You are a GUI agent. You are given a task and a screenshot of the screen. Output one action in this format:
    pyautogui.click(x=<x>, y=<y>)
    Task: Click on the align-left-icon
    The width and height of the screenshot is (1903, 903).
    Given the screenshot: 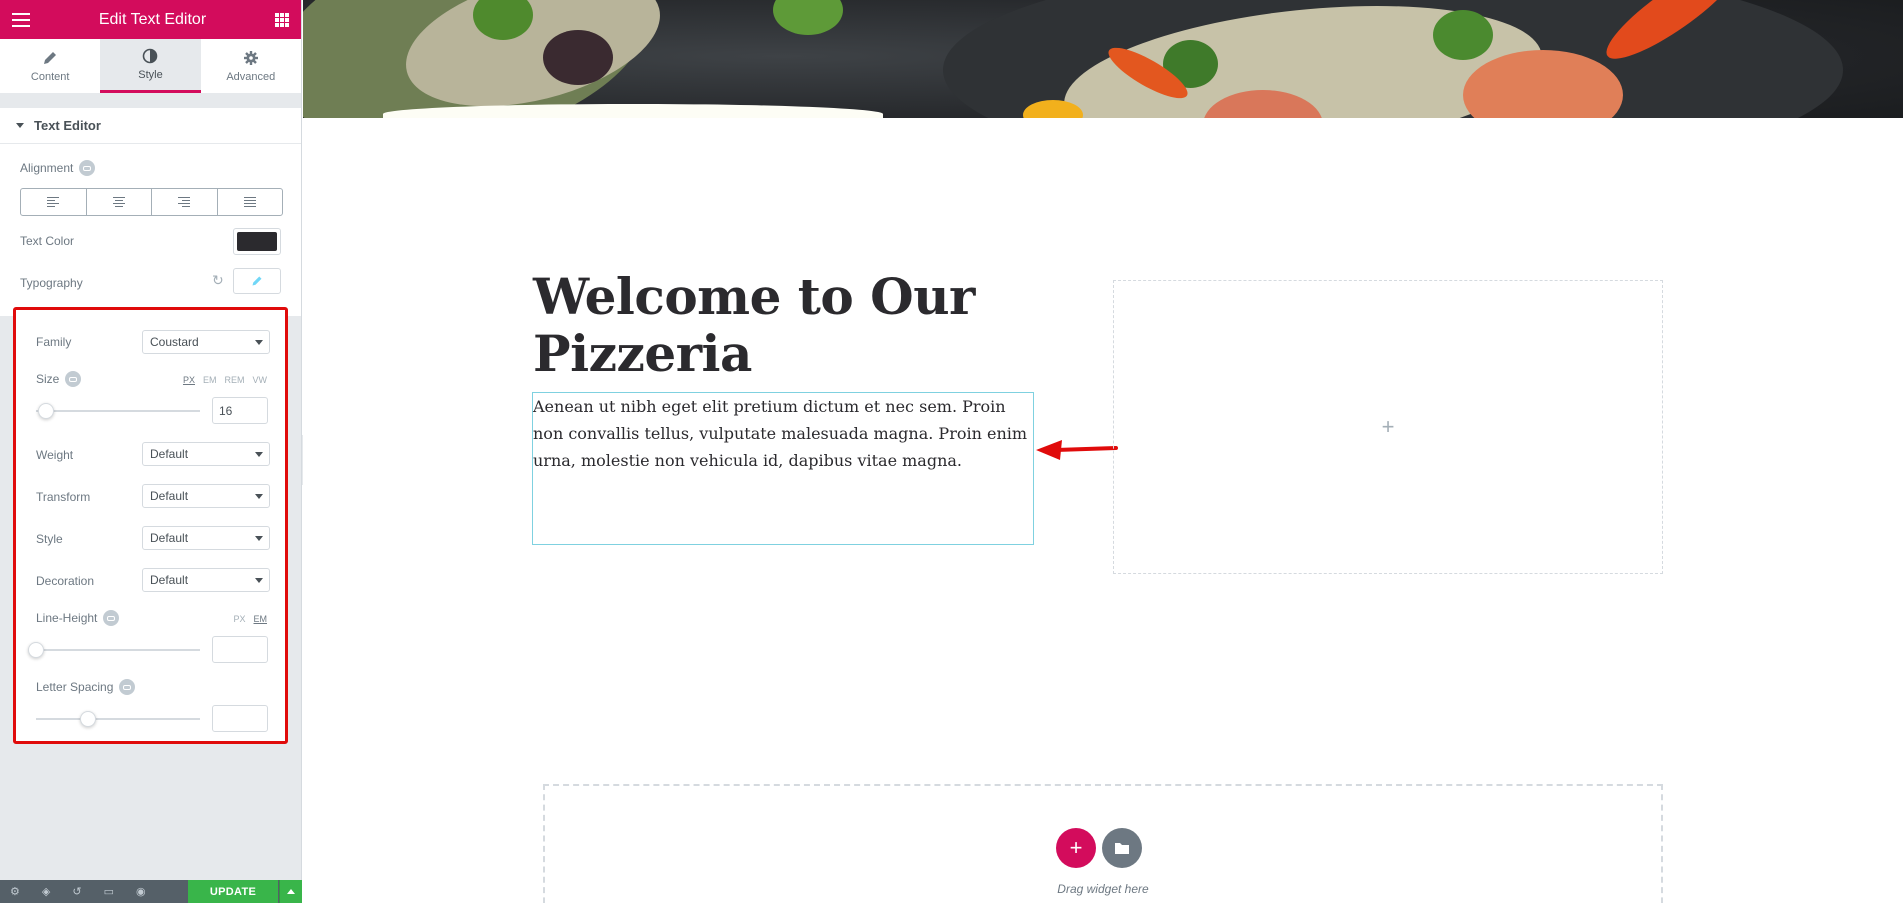 What is the action you would take?
    pyautogui.click(x=53, y=202)
    